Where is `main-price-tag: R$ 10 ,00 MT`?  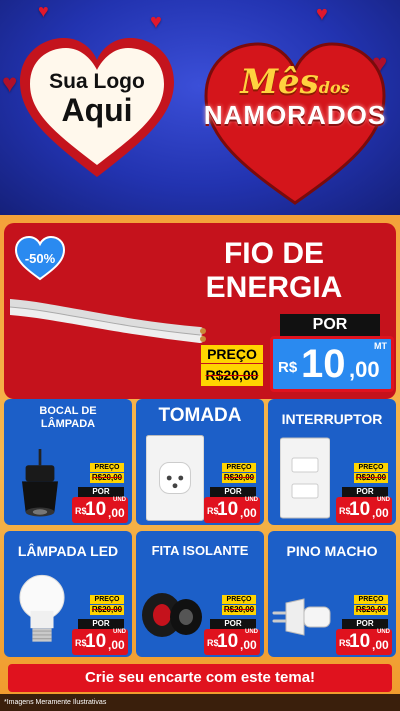
main-price-tag: R$ 10 ,00 MT is located at coordinates (332, 364).